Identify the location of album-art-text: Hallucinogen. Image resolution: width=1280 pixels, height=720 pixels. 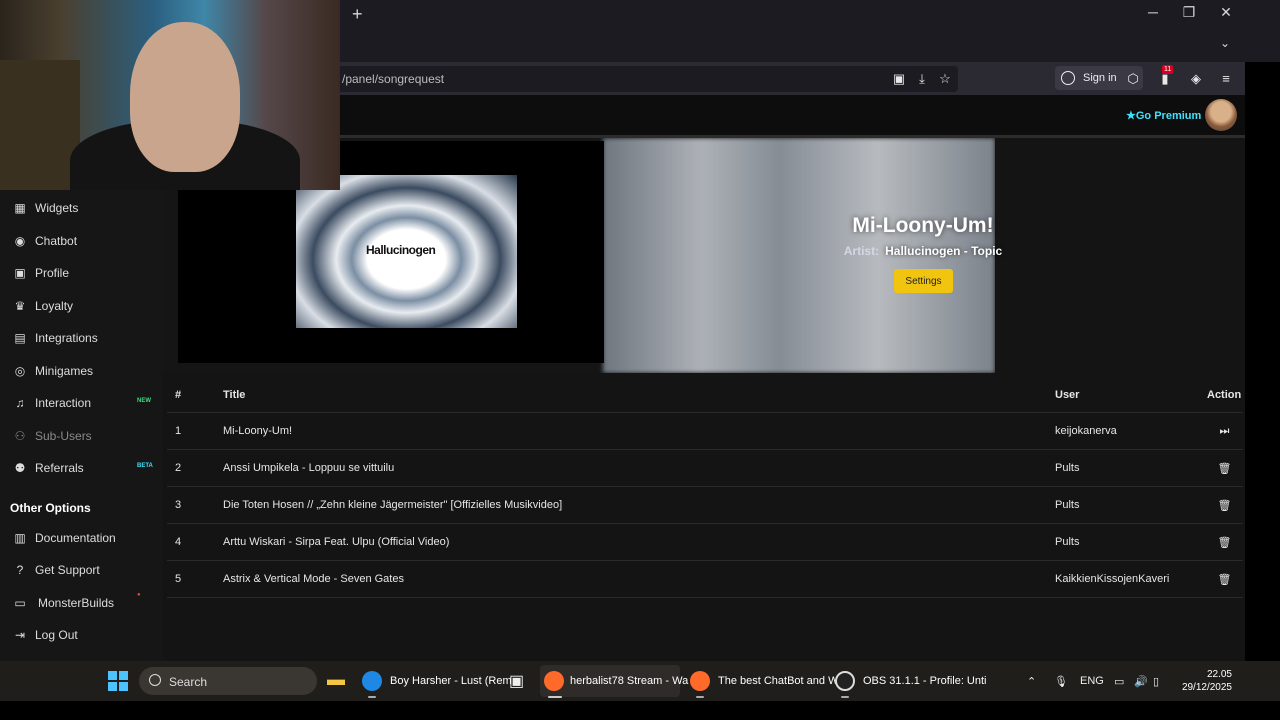
(401, 250).